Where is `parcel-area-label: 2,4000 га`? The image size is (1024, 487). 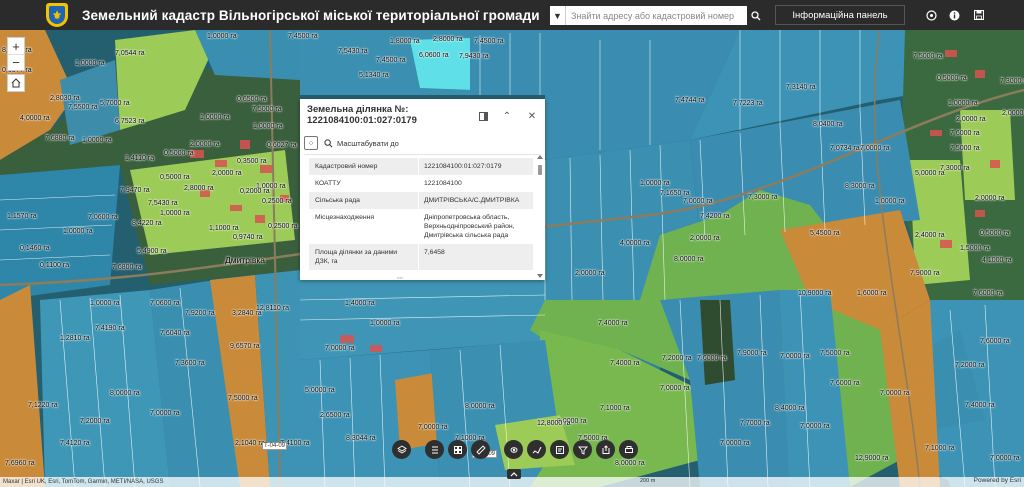 parcel-area-label: 2,4000 га is located at coordinates (930, 235).